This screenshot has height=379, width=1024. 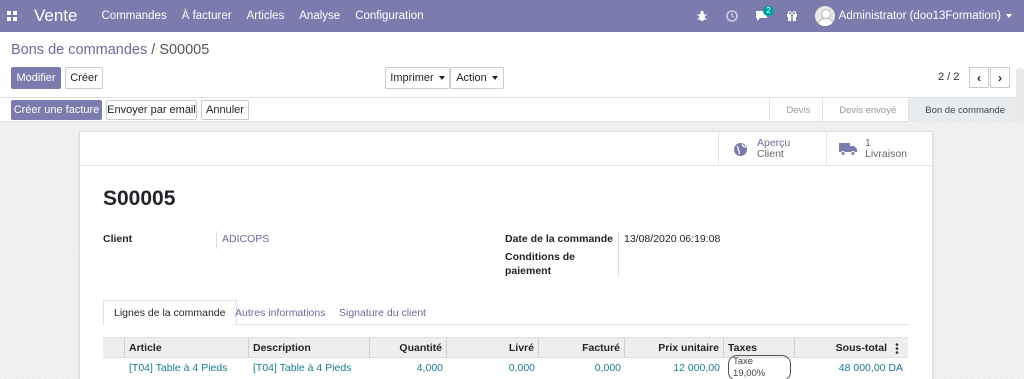 What do you see at coordinates (886, 154) in the screenshot?
I see `delivery-label: Livraison` at bounding box center [886, 154].